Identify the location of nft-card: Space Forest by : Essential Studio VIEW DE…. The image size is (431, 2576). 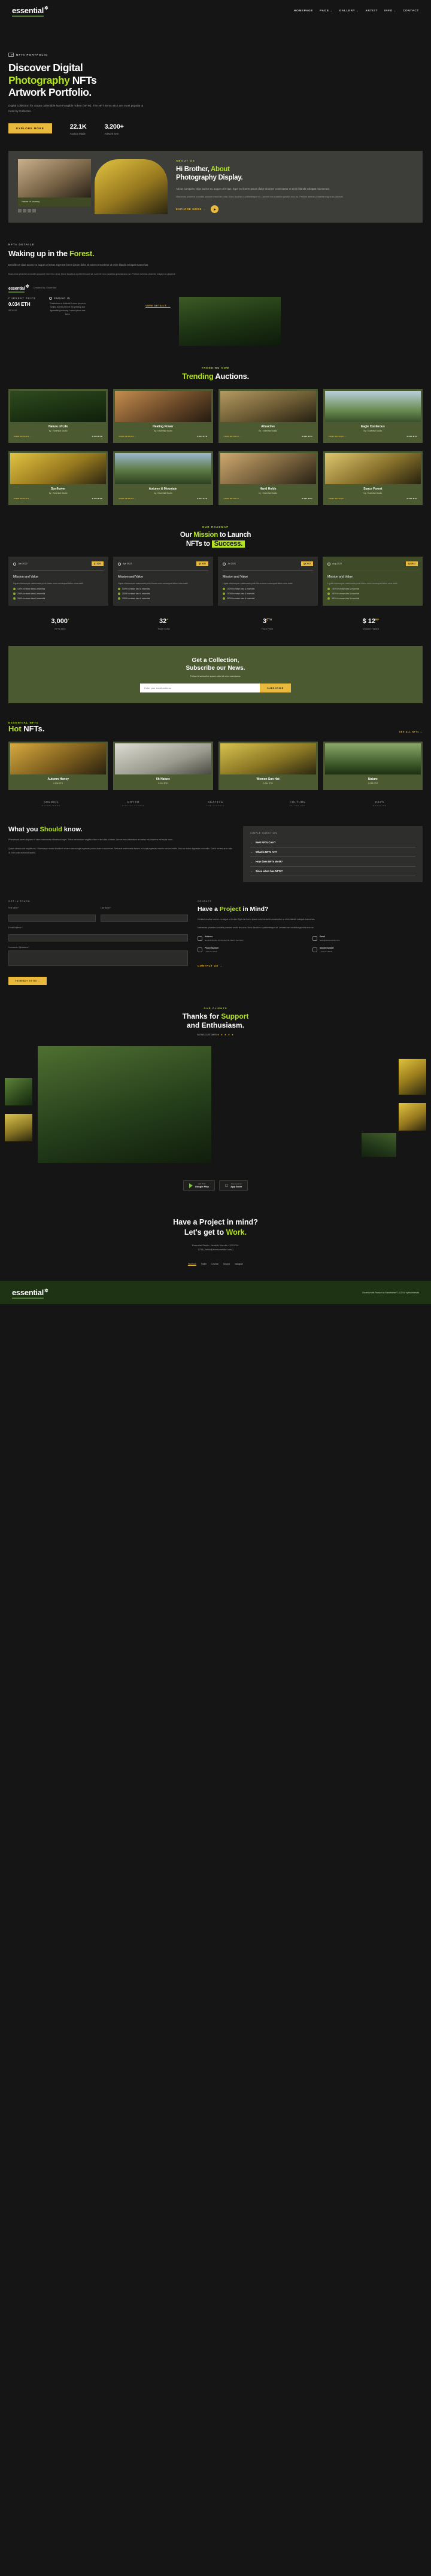
(373, 479).